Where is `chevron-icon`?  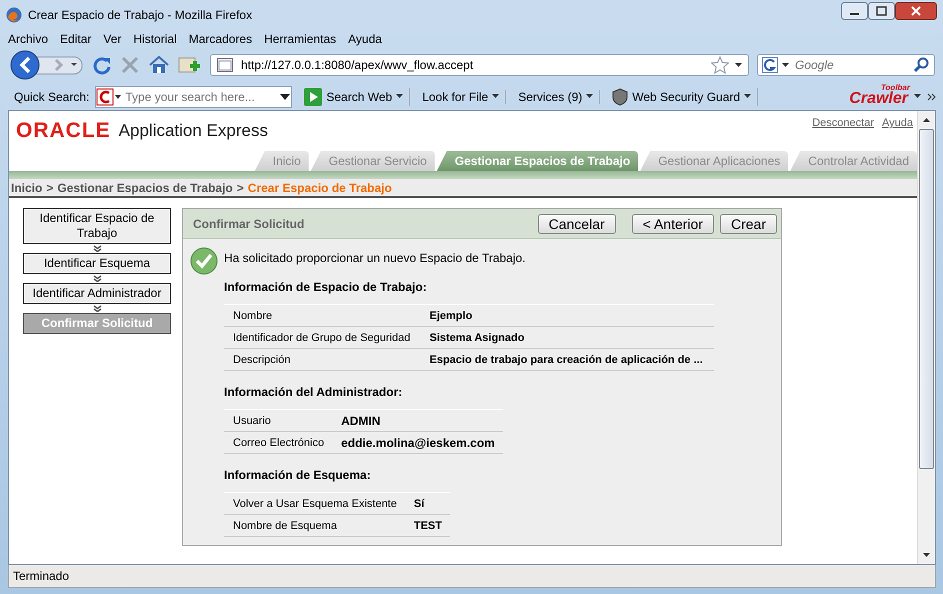
chevron-icon is located at coordinates (932, 96).